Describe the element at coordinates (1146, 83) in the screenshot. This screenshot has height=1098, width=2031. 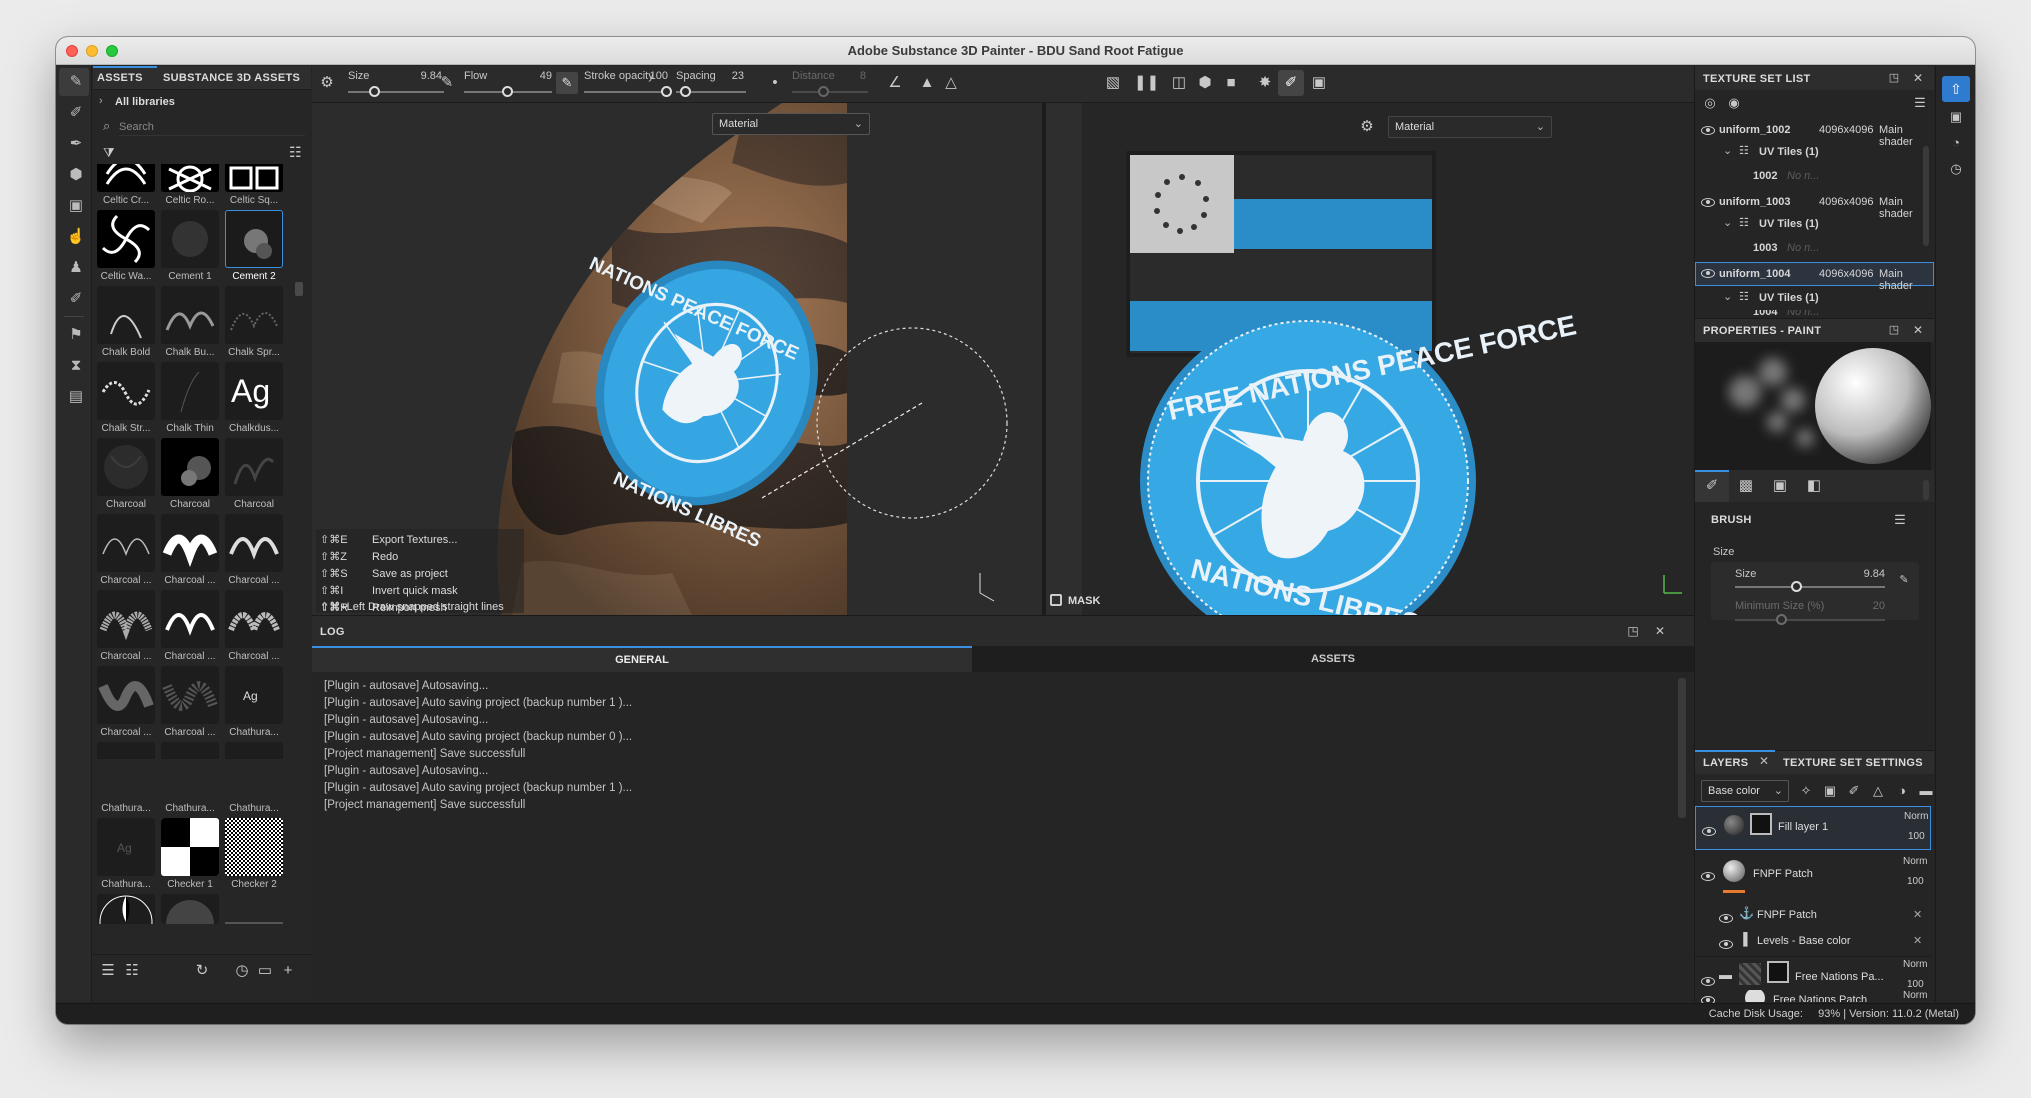
I see `pause-icon: ❚❚` at that location.